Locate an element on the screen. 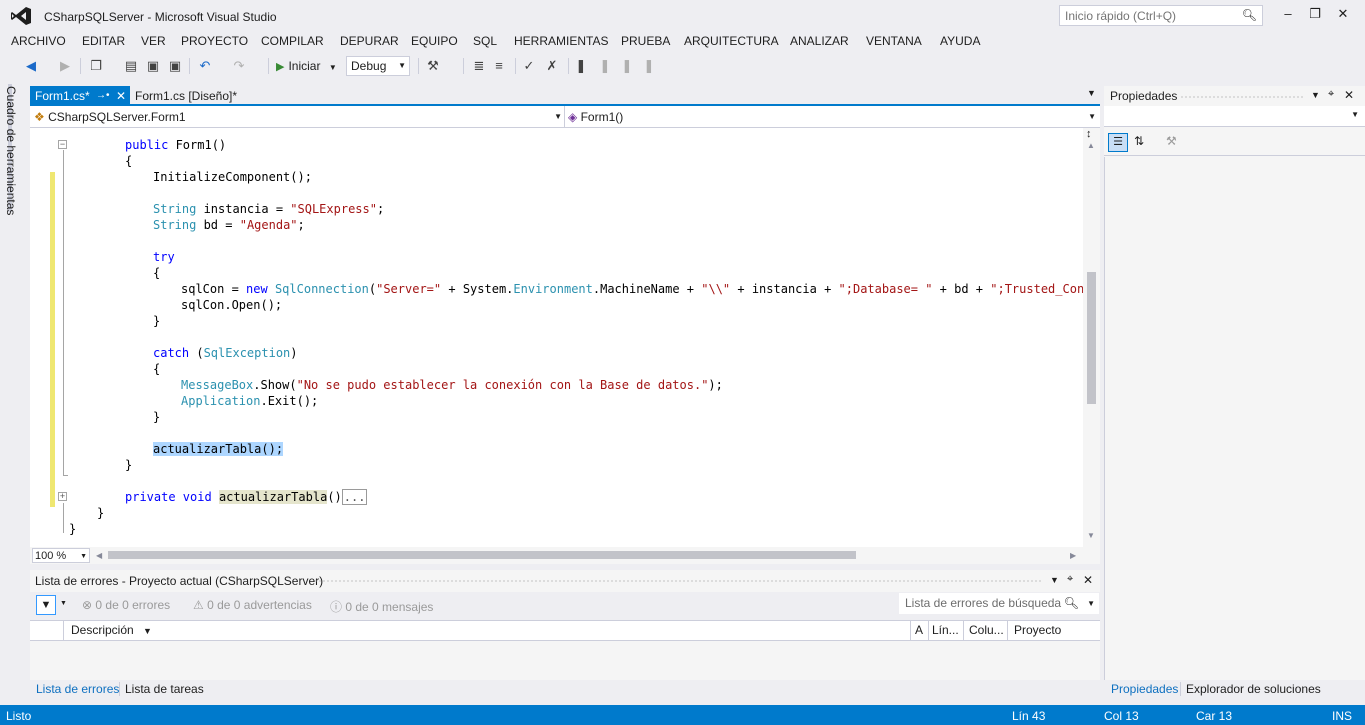 Image resolution: width=1365 pixels, height=725 pixels. menu-compilar: COMPILAR is located at coordinates (292, 41).